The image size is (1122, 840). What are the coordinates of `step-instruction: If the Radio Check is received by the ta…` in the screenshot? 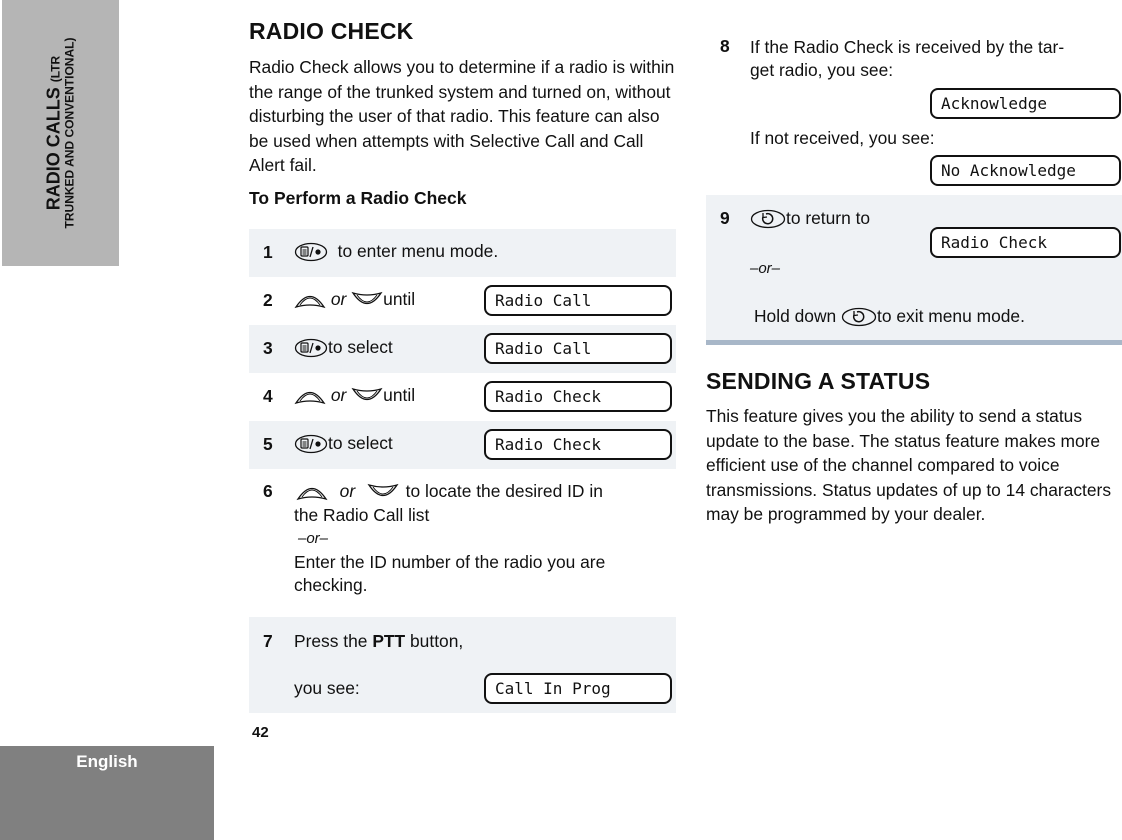 It's located at (907, 47).